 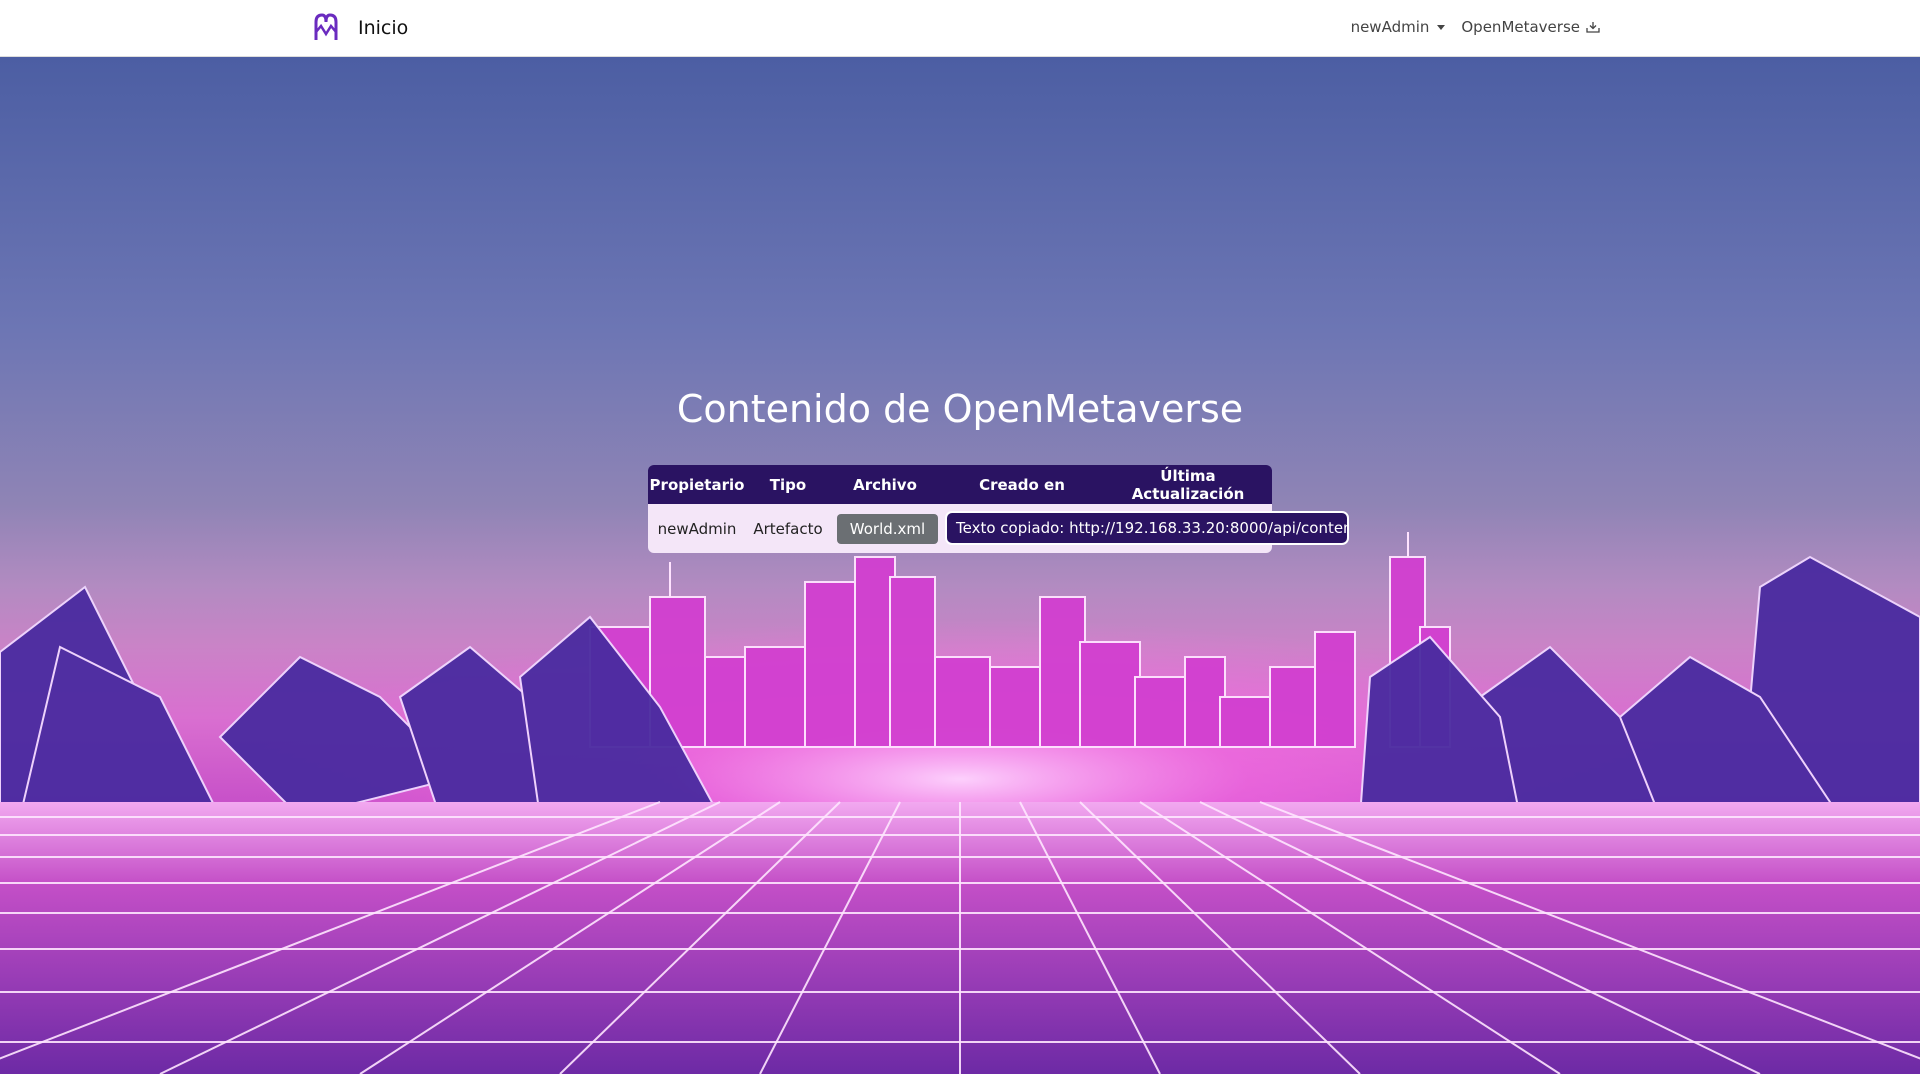 What do you see at coordinates (1022, 484) in the screenshot?
I see `header-created: Creado en` at bounding box center [1022, 484].